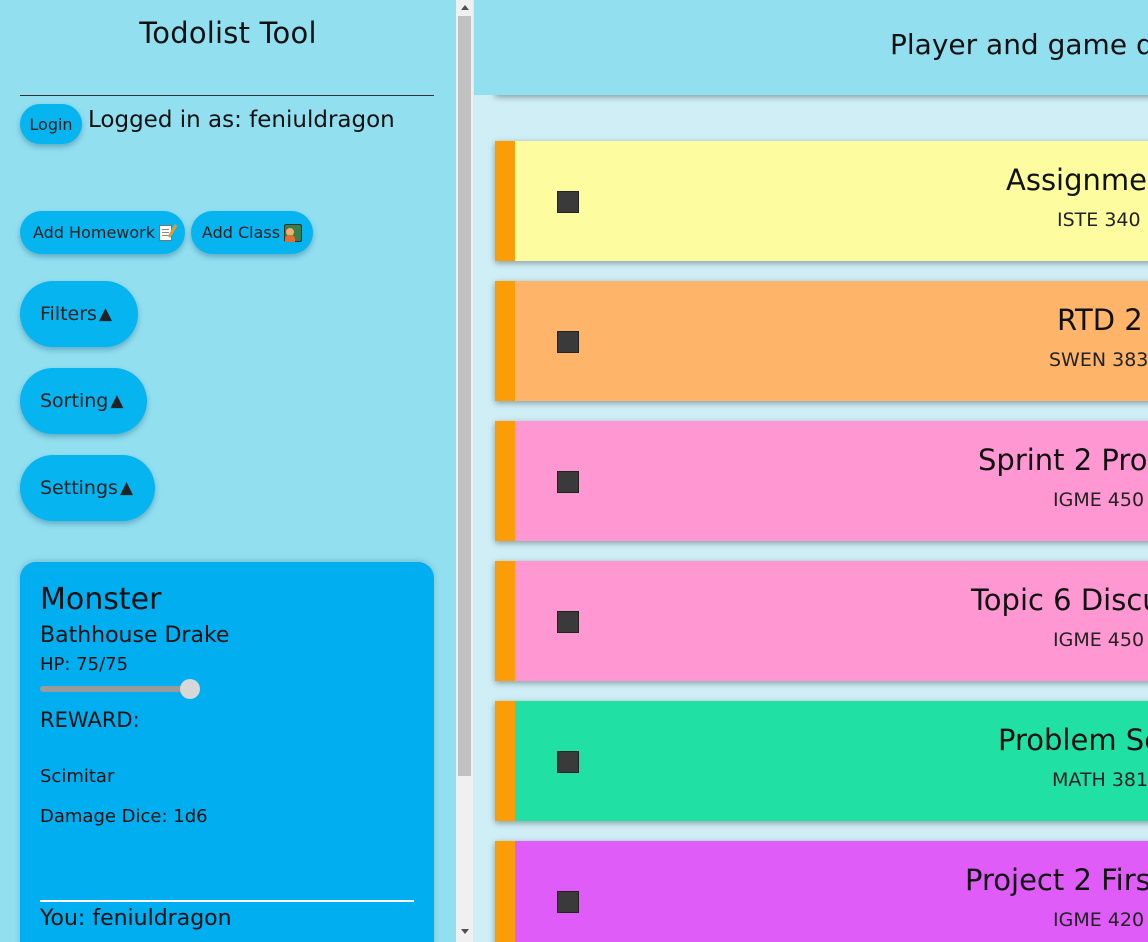 This screenshot has width=1148, height=942. I want to click on assignment-card: RTD 2 SWEN 383, so click(821, 341).